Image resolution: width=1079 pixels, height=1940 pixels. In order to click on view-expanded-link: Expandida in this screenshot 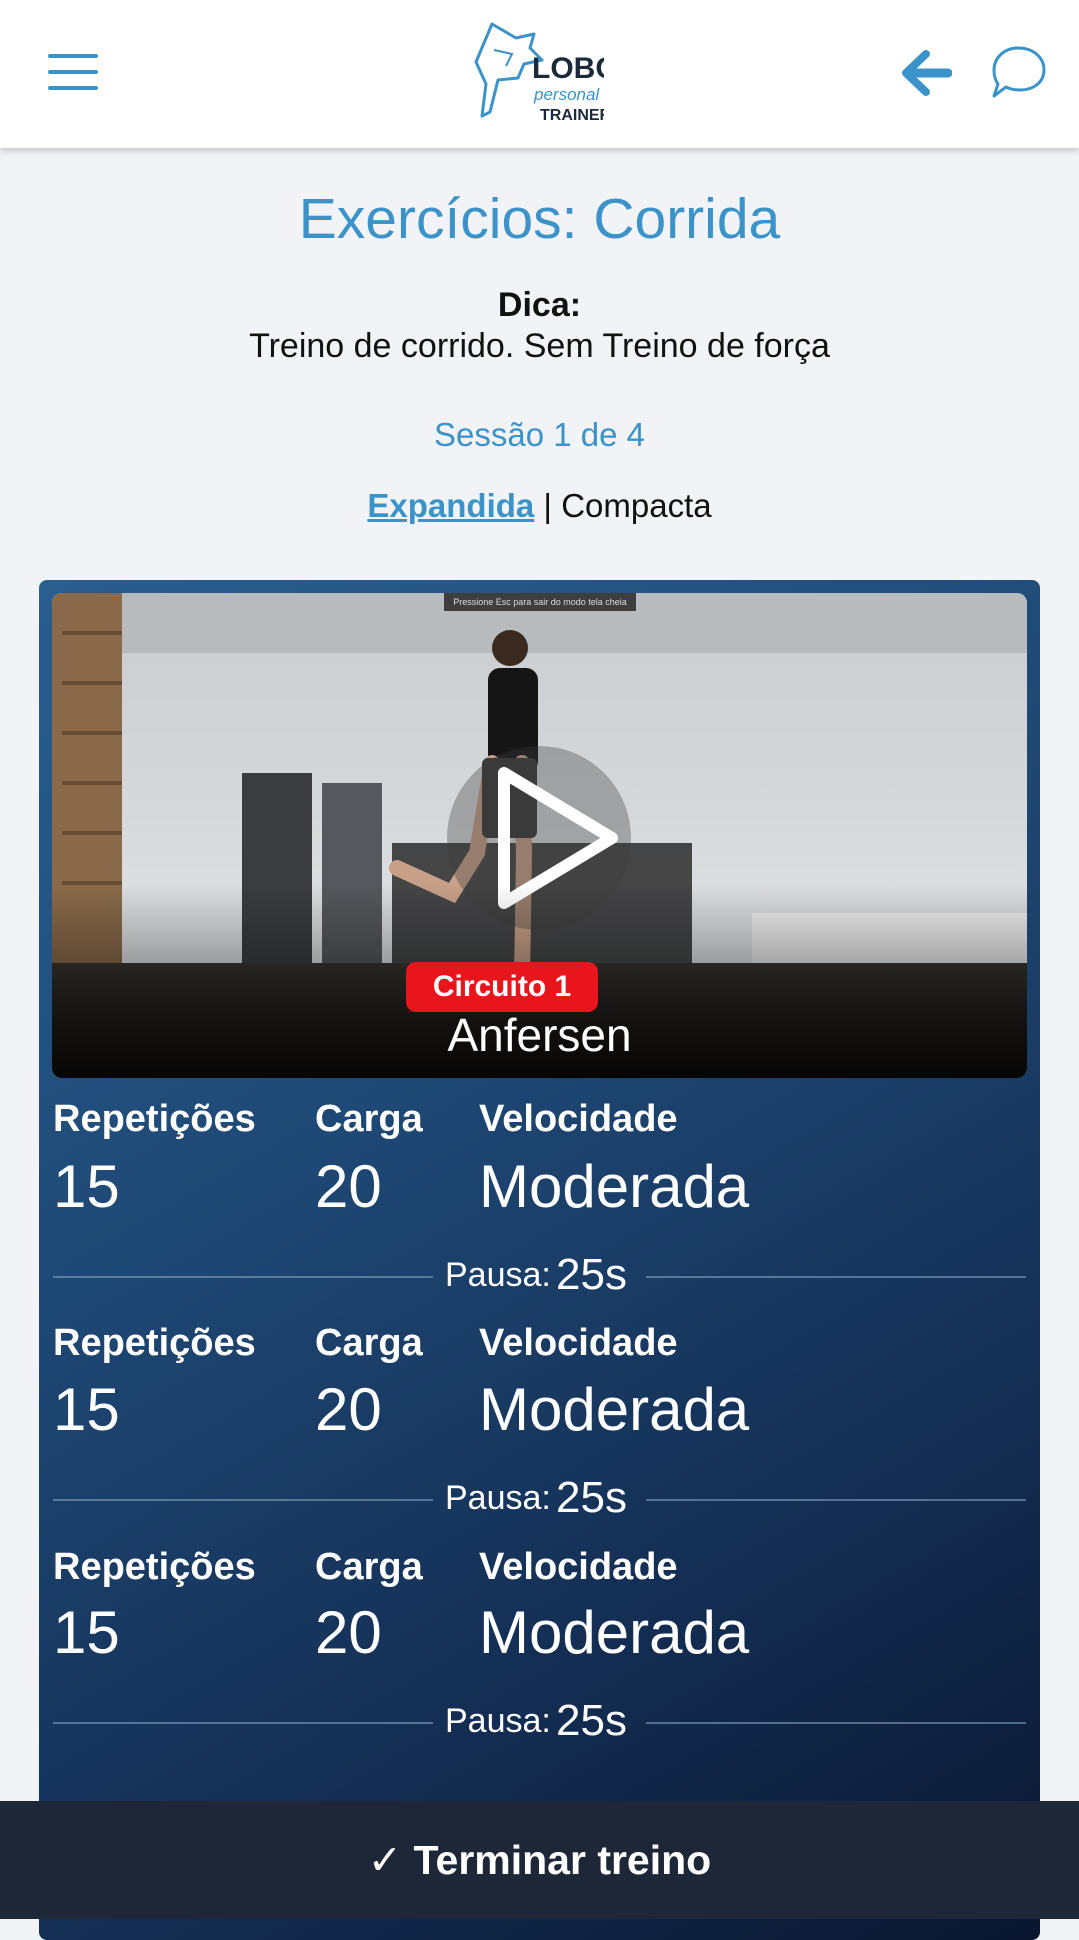, I will do `click(450, 505)`.